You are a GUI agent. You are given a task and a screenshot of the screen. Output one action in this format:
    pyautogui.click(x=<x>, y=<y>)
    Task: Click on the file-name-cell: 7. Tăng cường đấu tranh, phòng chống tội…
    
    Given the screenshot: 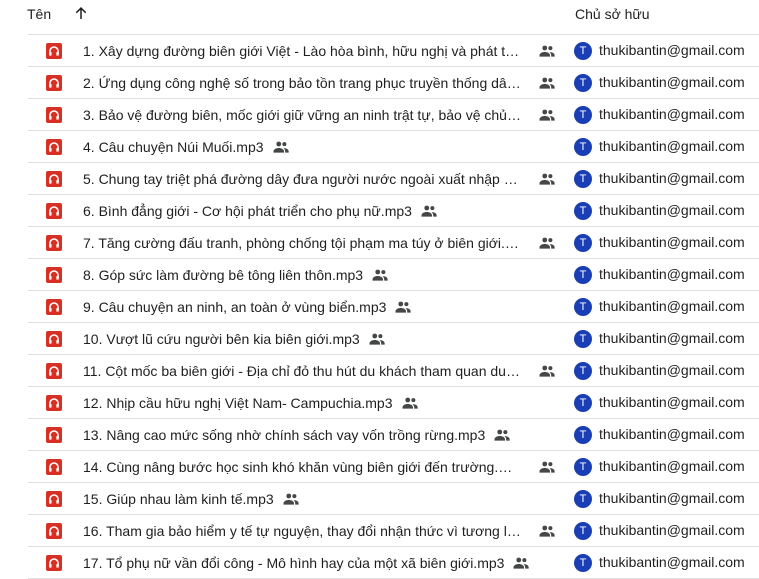 What is the action you would take?
    pyautogui.click(x=313, y=242)
    